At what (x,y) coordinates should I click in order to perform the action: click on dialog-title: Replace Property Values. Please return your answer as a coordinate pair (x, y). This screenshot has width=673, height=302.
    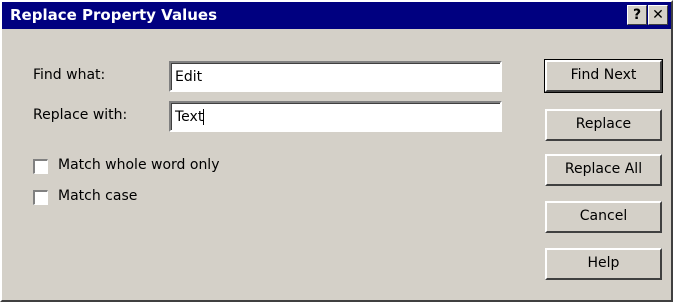
    Looking at the image, I should click on (114, 15).